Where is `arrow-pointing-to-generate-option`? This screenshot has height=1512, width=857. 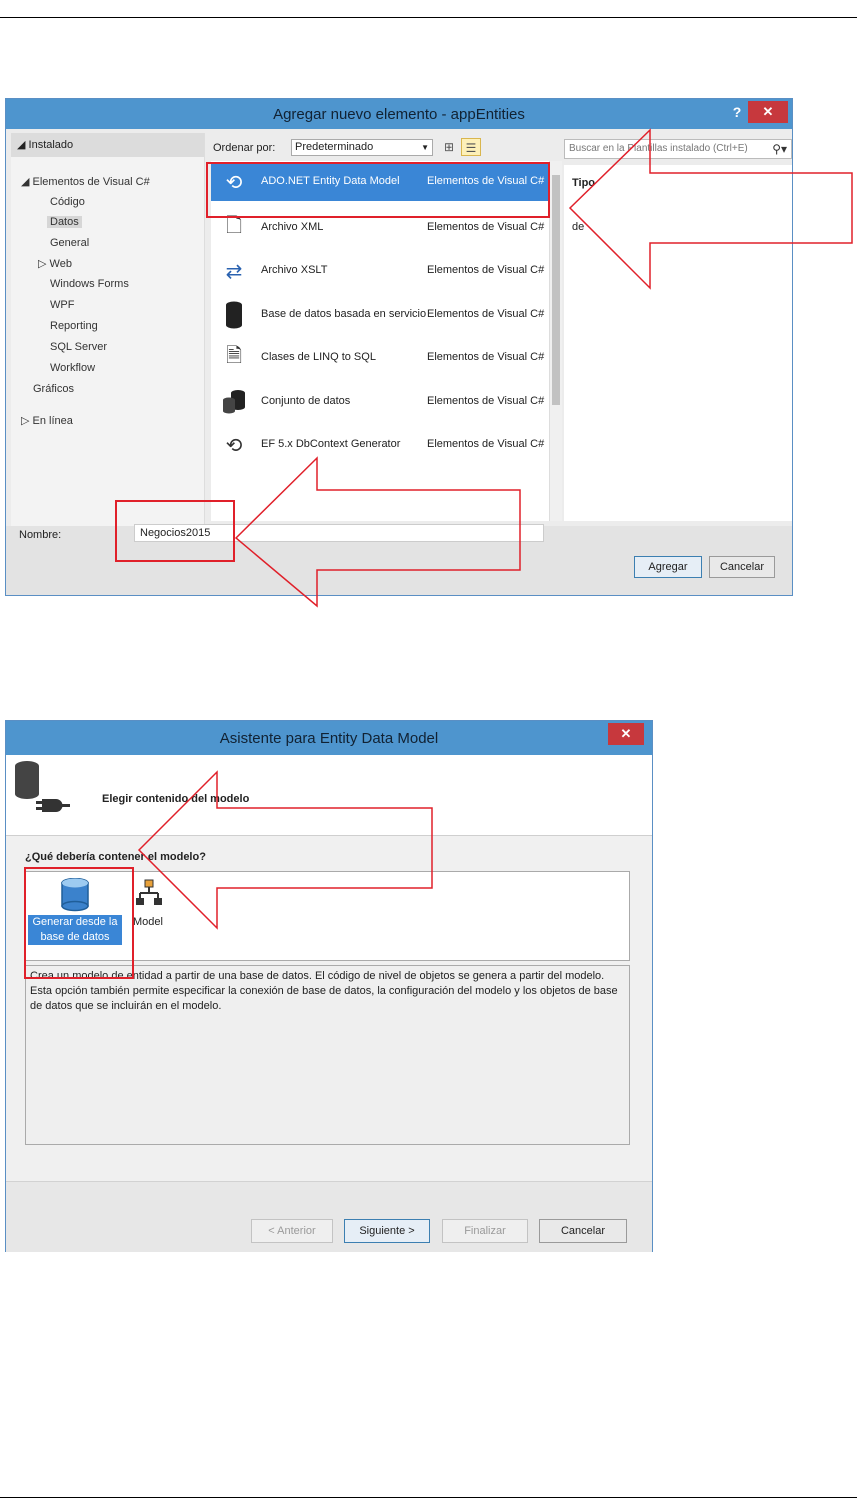
arrow-pointing-to-generate-option is located at coordinates (285, 850).